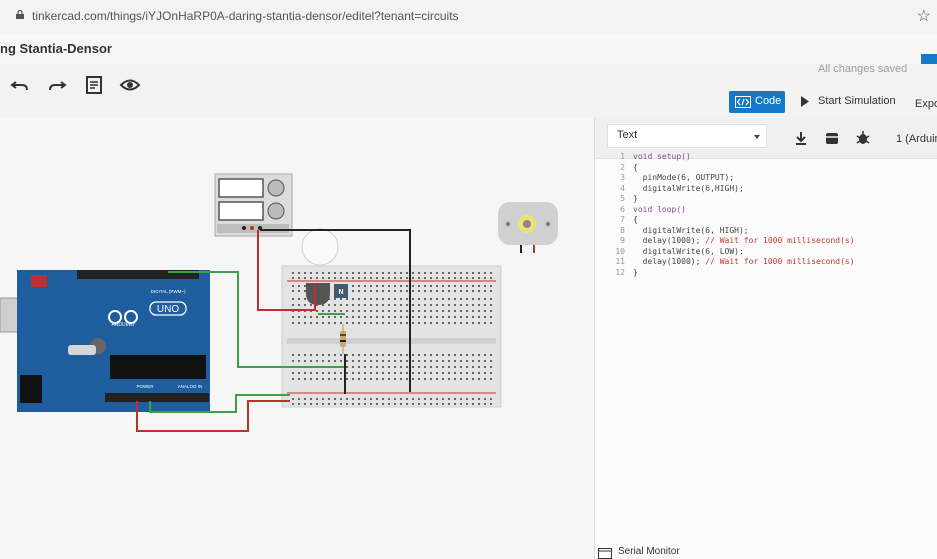  I want to click on code-line: 7{, so click(774, 220).